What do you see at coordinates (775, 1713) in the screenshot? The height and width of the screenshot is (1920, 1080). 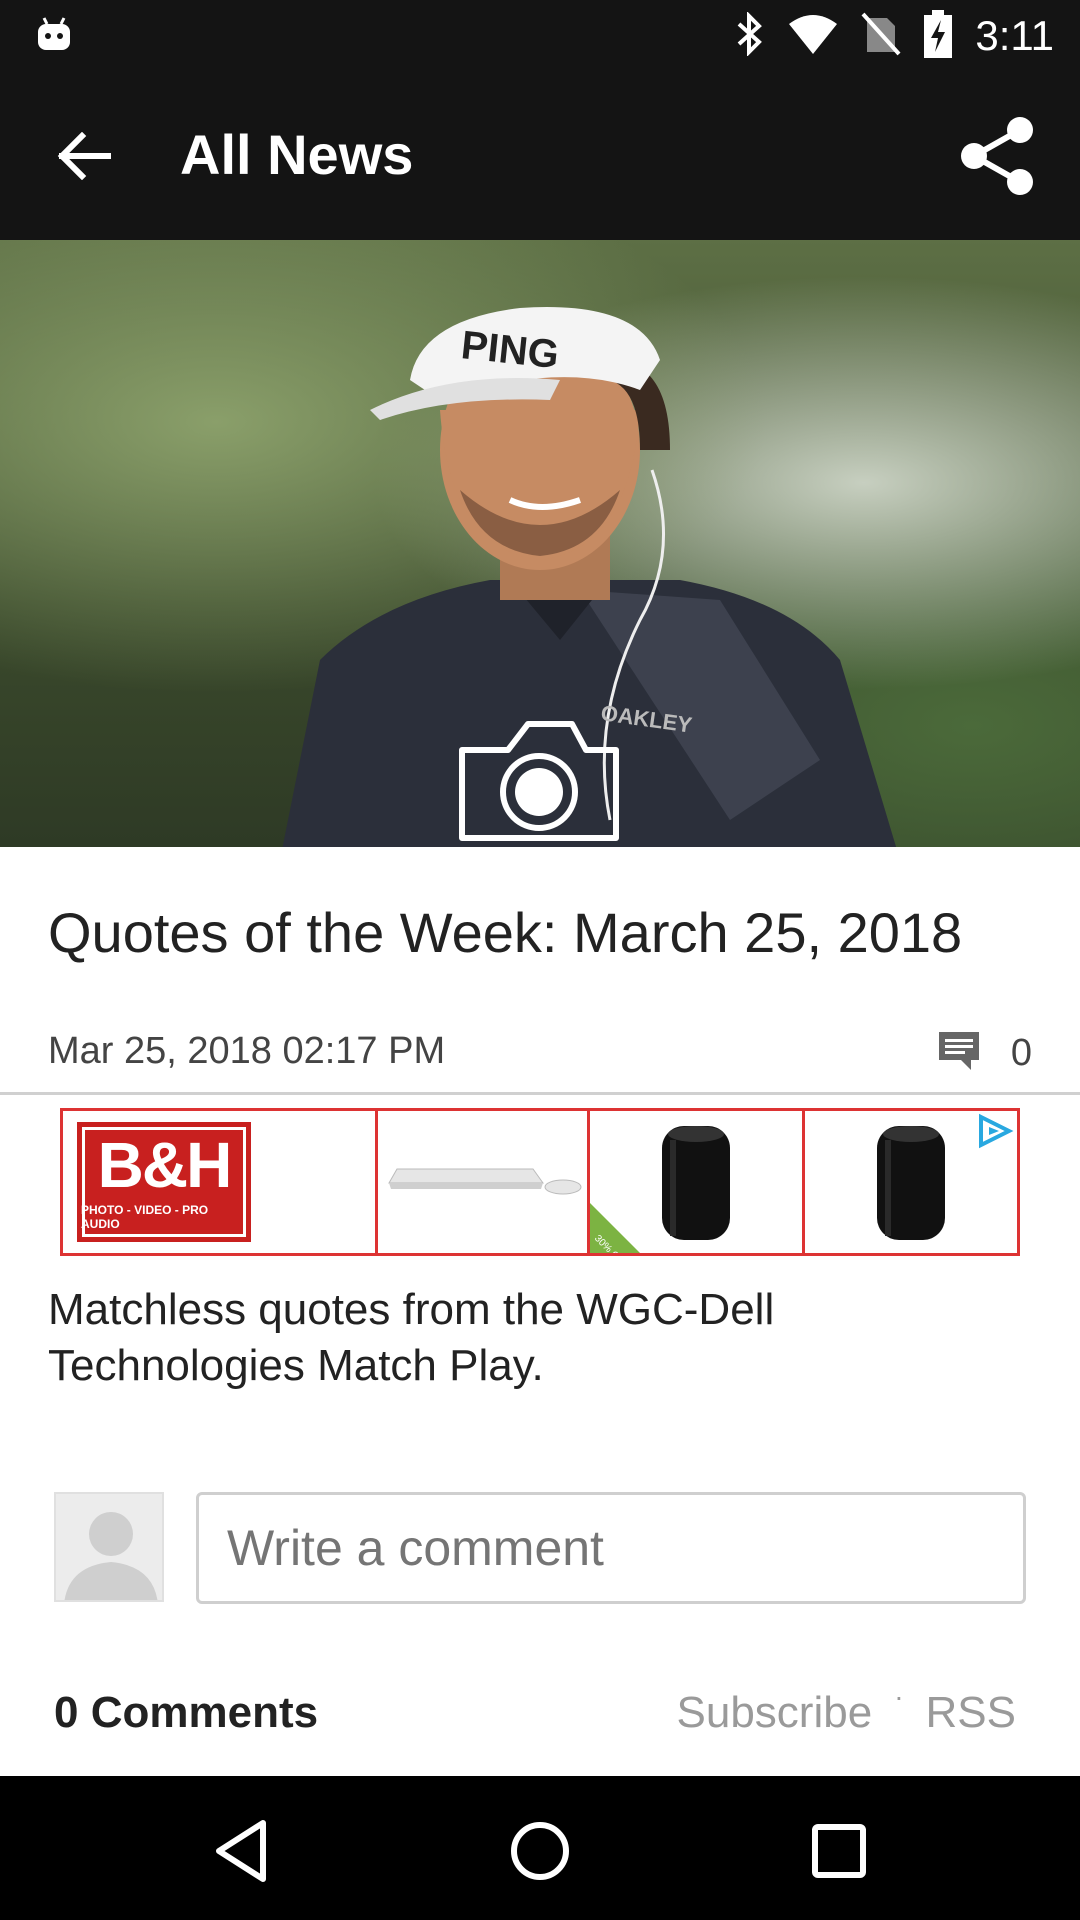 I see `subscribe-link: Subscribe` at bounding box center [775, 1713].